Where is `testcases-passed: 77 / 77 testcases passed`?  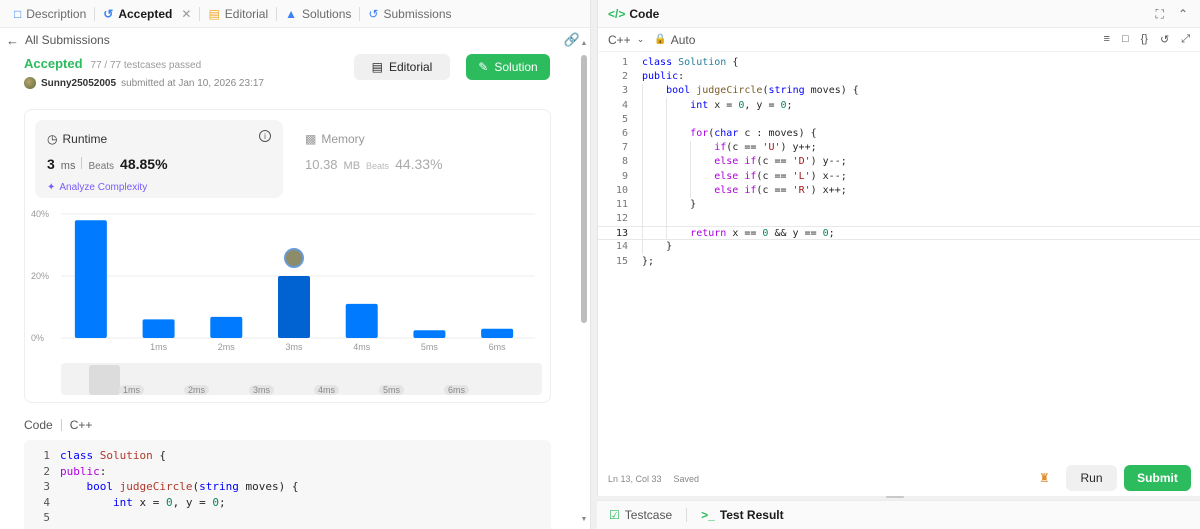 testcases-passed: 77 / 77 testcases passed is located at coordinates (146, 65).